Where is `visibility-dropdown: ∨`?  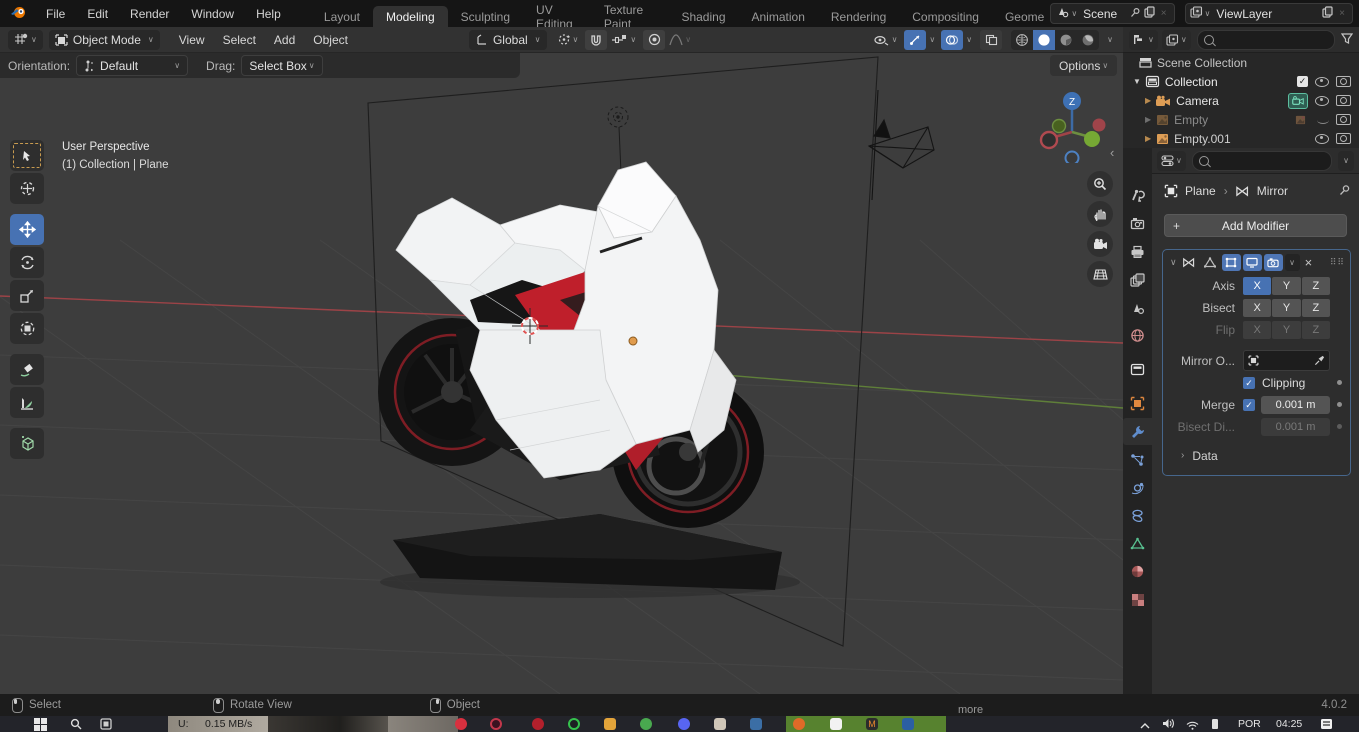
visibility-dropdown: ∨ is located at coordinates (886, 40).